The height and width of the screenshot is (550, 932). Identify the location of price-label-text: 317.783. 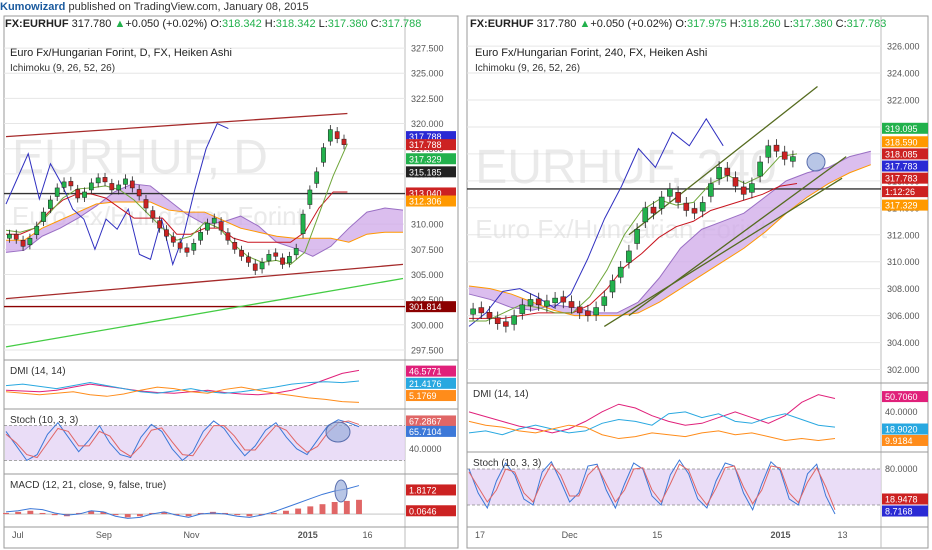
(901, 167).